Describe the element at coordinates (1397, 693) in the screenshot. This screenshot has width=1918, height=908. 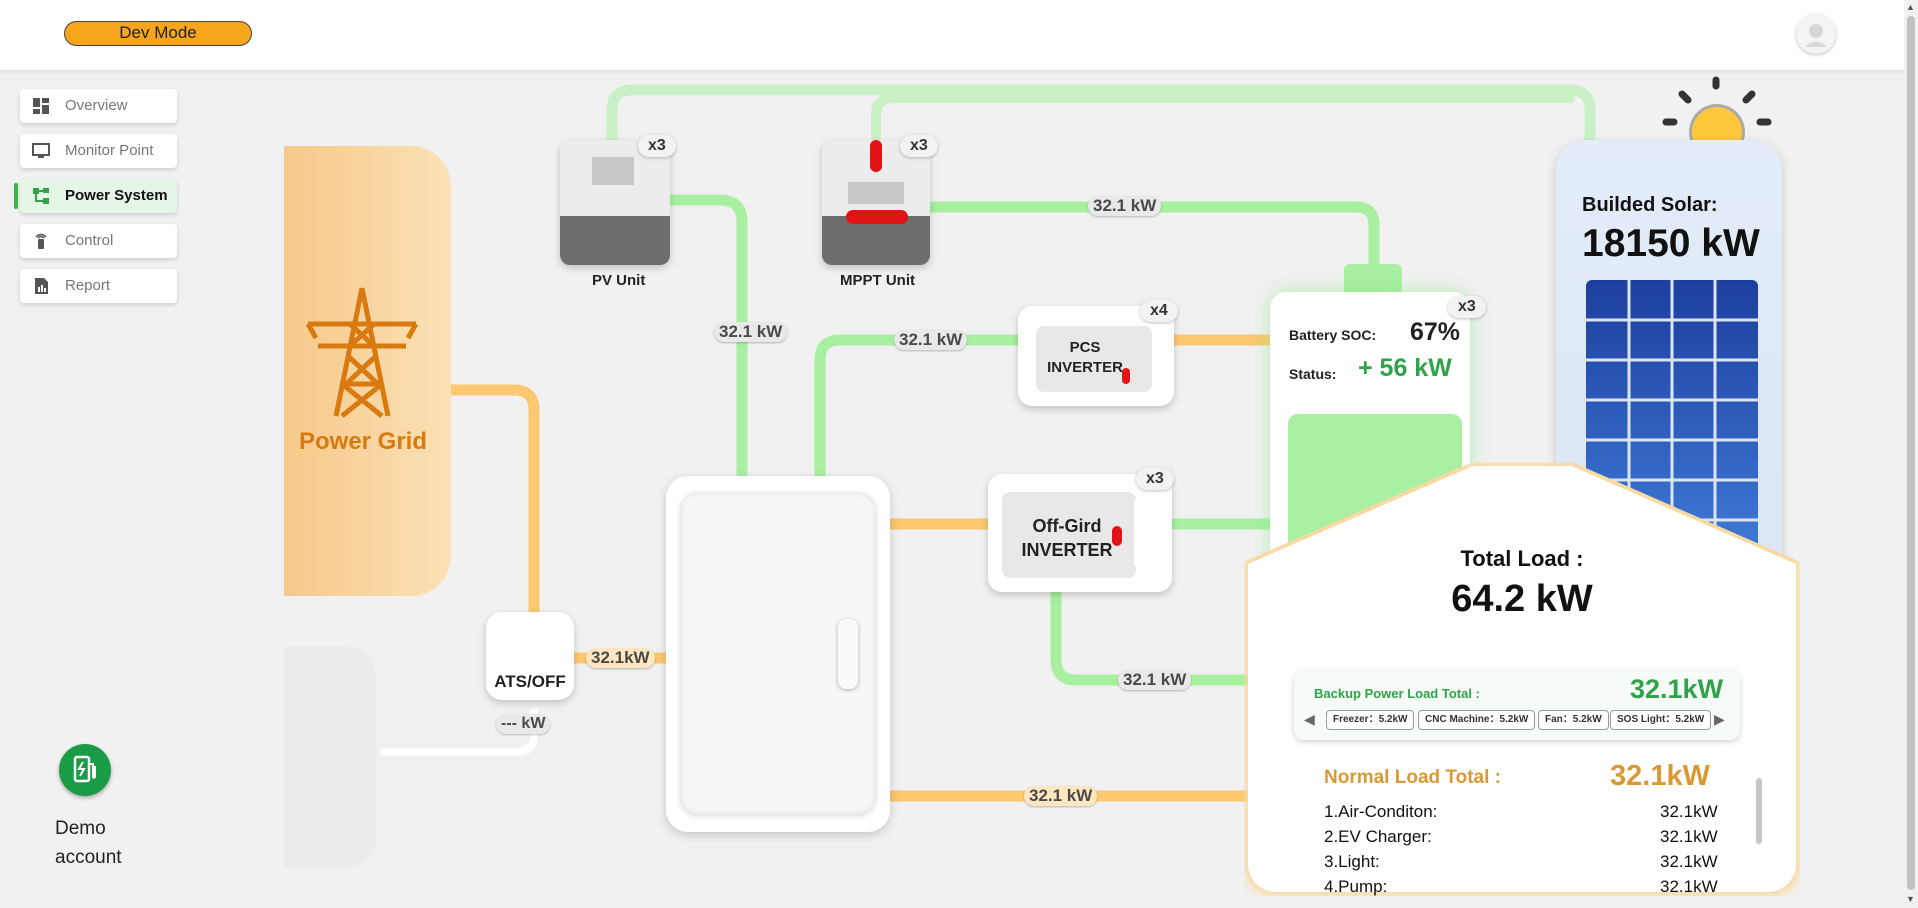
I see `backup-load-title: Backup Power Load Total :` at that location.